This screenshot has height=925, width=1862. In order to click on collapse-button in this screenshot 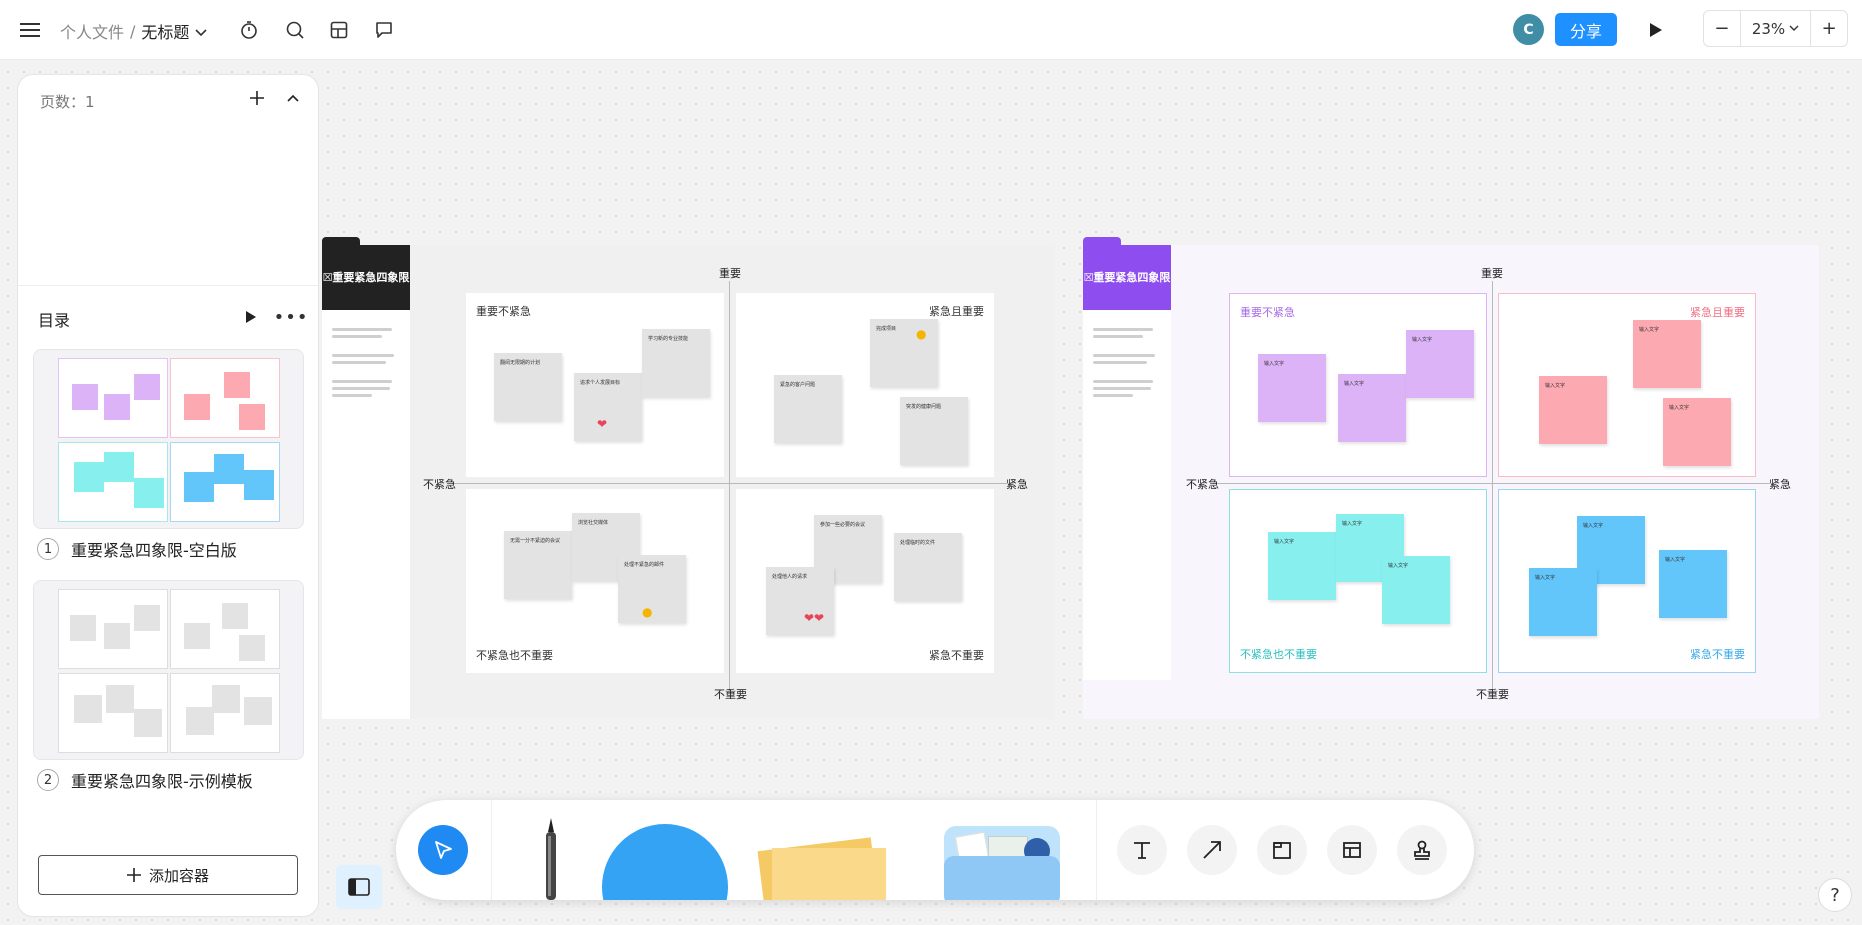, I will do `click(293, 98)`.